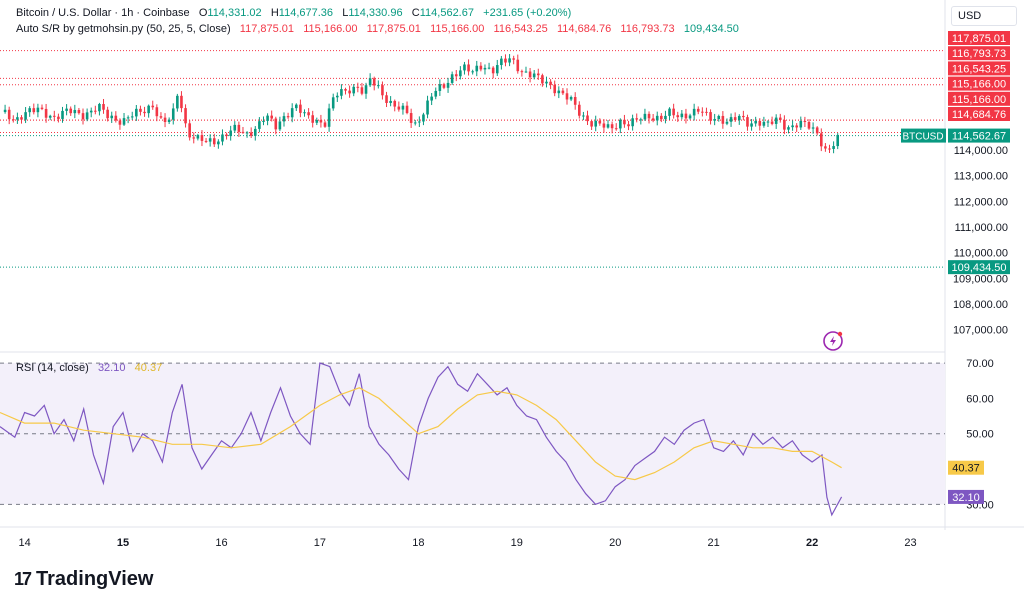  What do you see at coordinates (306, 13) in the screenshot?
I see `high-value: 114,677.36` at bounding box center [306, 13].